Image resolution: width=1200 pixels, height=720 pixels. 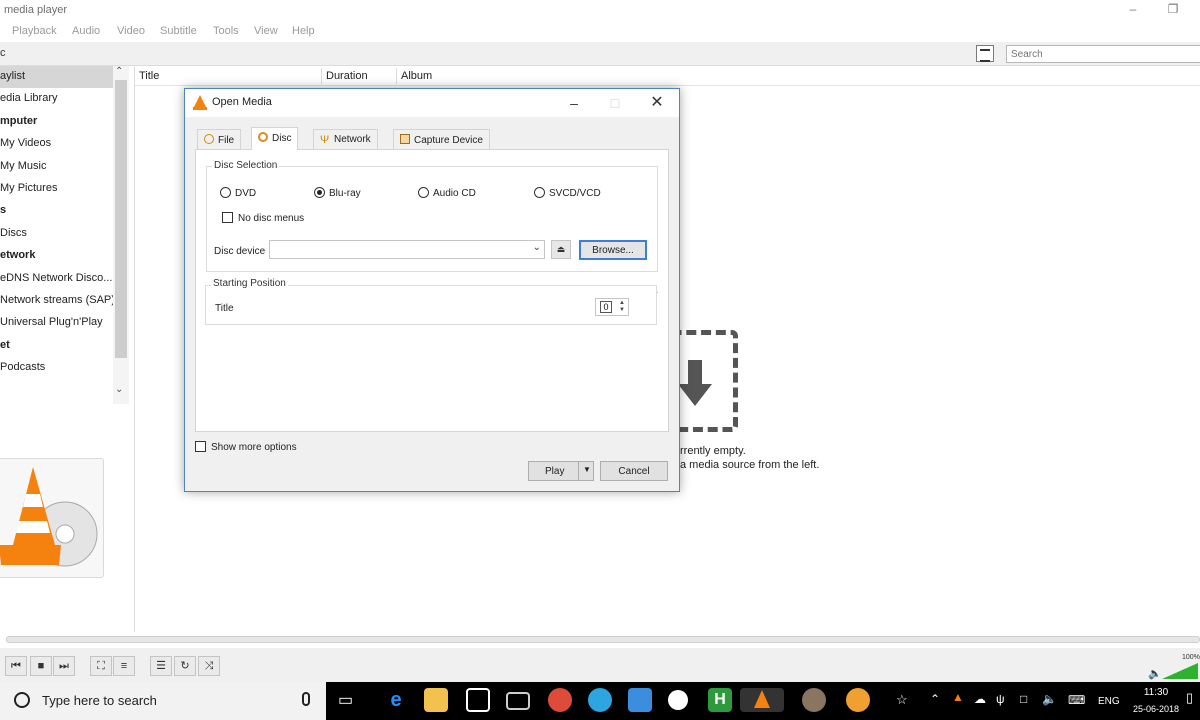 I want to click on show-more-options-box, so click(x=200, y=446).